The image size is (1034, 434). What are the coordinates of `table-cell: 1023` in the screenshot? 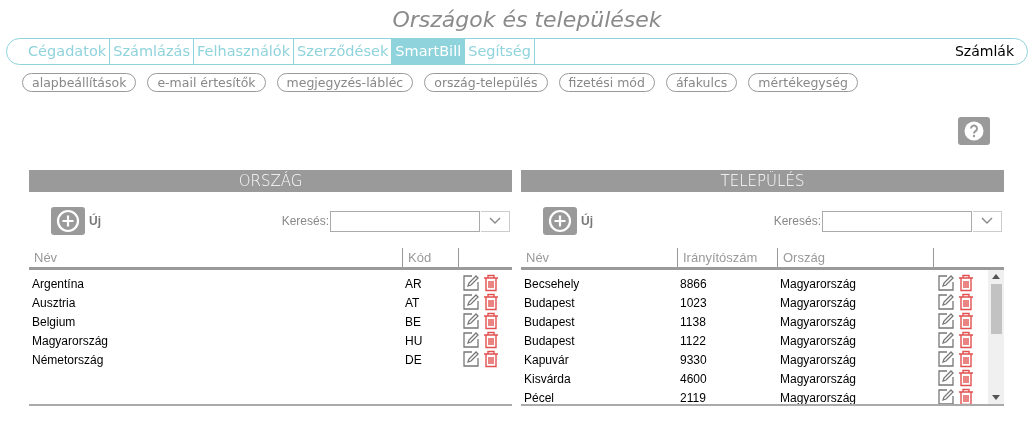 It's located at (693, 303).